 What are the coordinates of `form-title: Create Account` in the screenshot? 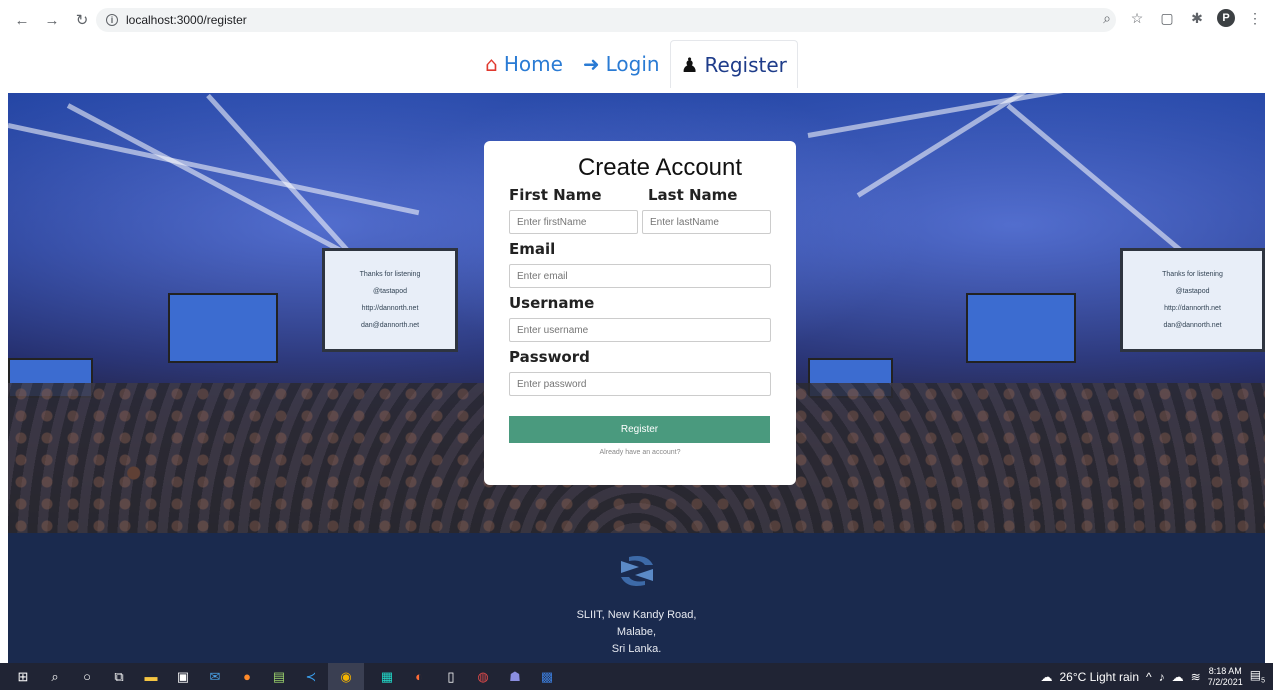 It's located at (660, 167).